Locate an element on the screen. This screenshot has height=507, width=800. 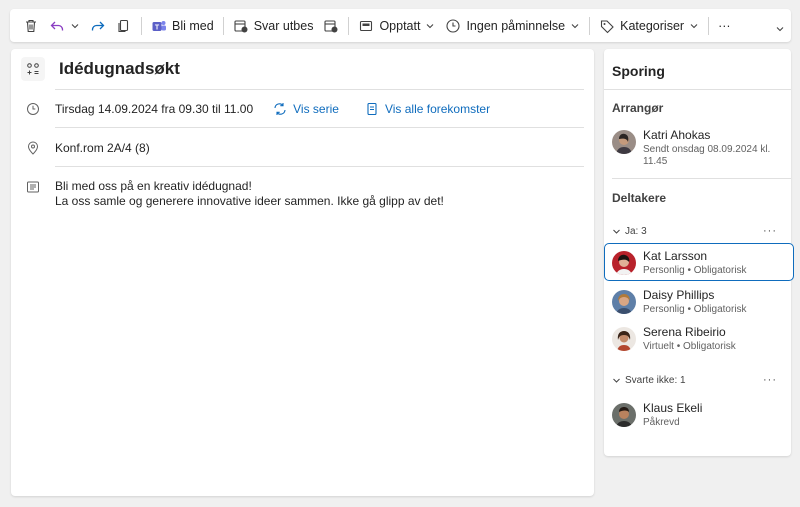
undo-icon is located at coordinates (57, 26).